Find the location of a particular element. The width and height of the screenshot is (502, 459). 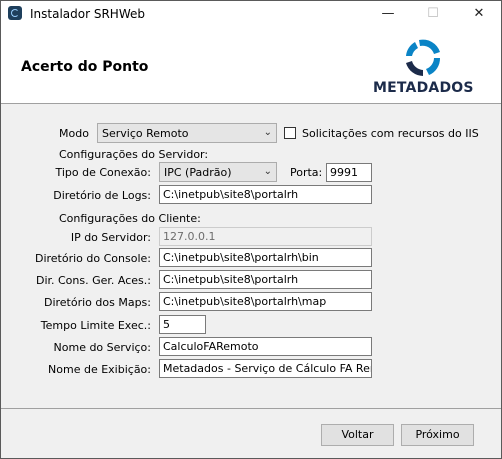

nome-exibicao-field: Metadados - Serviço de Cálculo FA Remoto is located at coordinates (265, 368).